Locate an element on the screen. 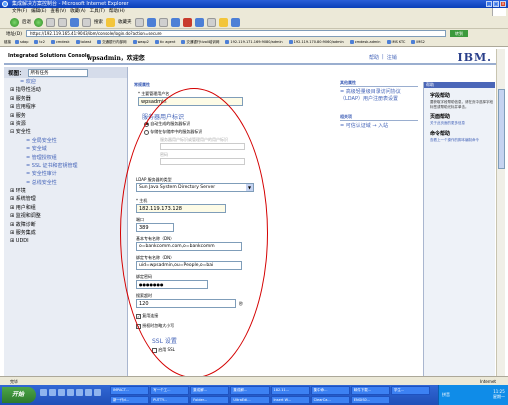 Image resolution: width=508 pixels, height=405 pixels. base-dn-field: o=bankcomm.com,o=bankcomm is located at coordinates (189, 246).